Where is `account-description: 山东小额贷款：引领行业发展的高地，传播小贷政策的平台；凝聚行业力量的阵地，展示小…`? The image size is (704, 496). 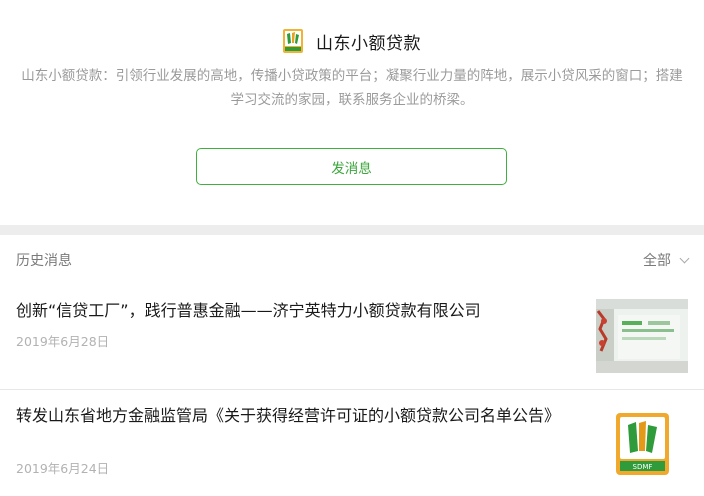 account-description: 山东小额贷款：引领行业发展的高地，传播小贷政策的平台；凝聚行业力量的阵地，展示小… is located at coordinates (352, 88).